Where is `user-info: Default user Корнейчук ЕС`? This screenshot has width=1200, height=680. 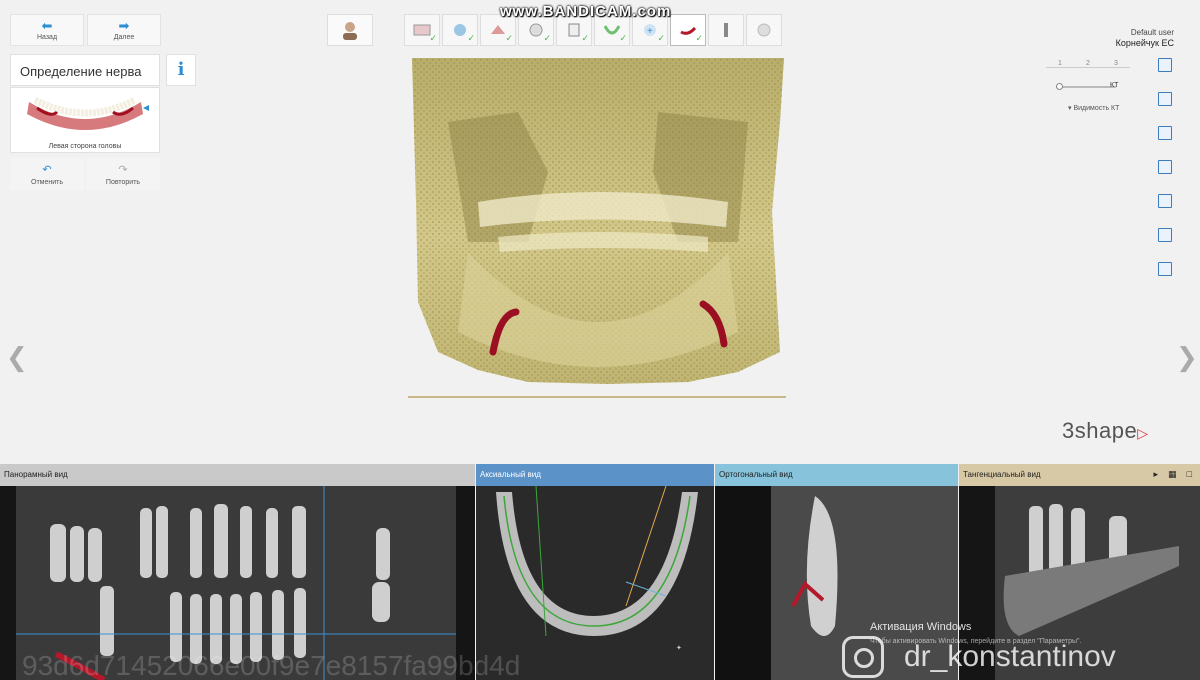 user-info: Default user Корнейчук ЕС is located at coordinates (1145, 38).